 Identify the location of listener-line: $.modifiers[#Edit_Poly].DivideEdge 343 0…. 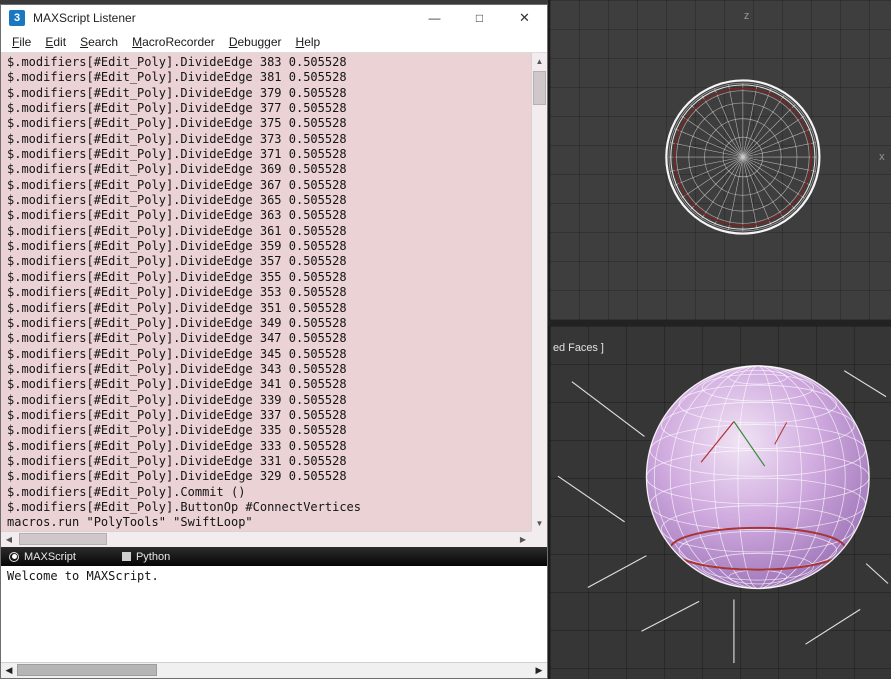
(177, 368).